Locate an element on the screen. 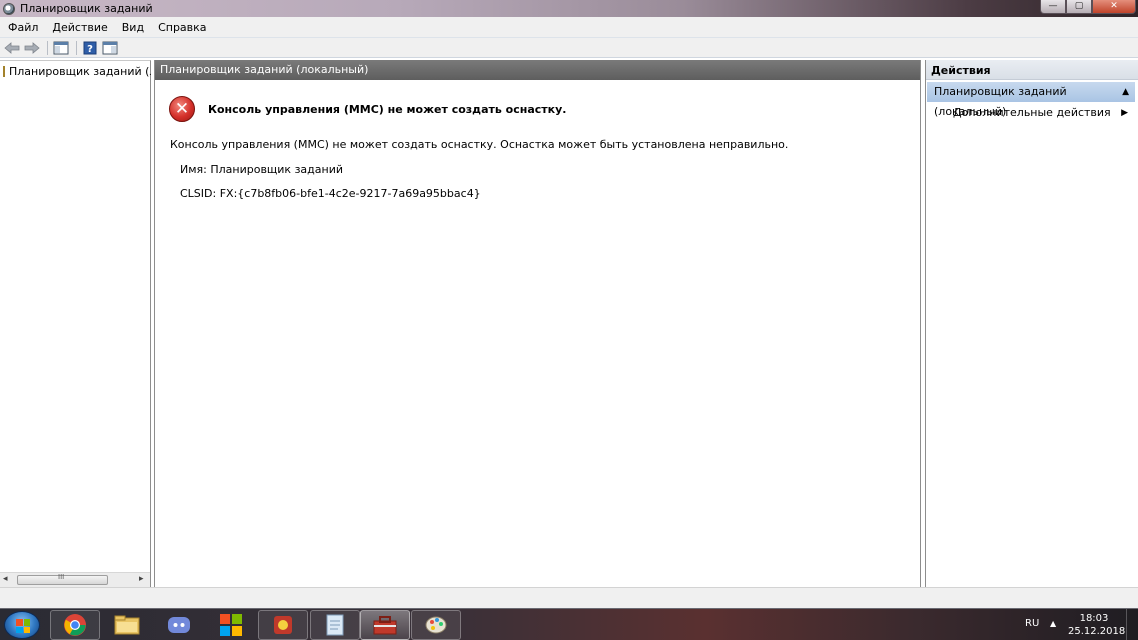  show-desktop-button is located at coordinates (1132, 624).